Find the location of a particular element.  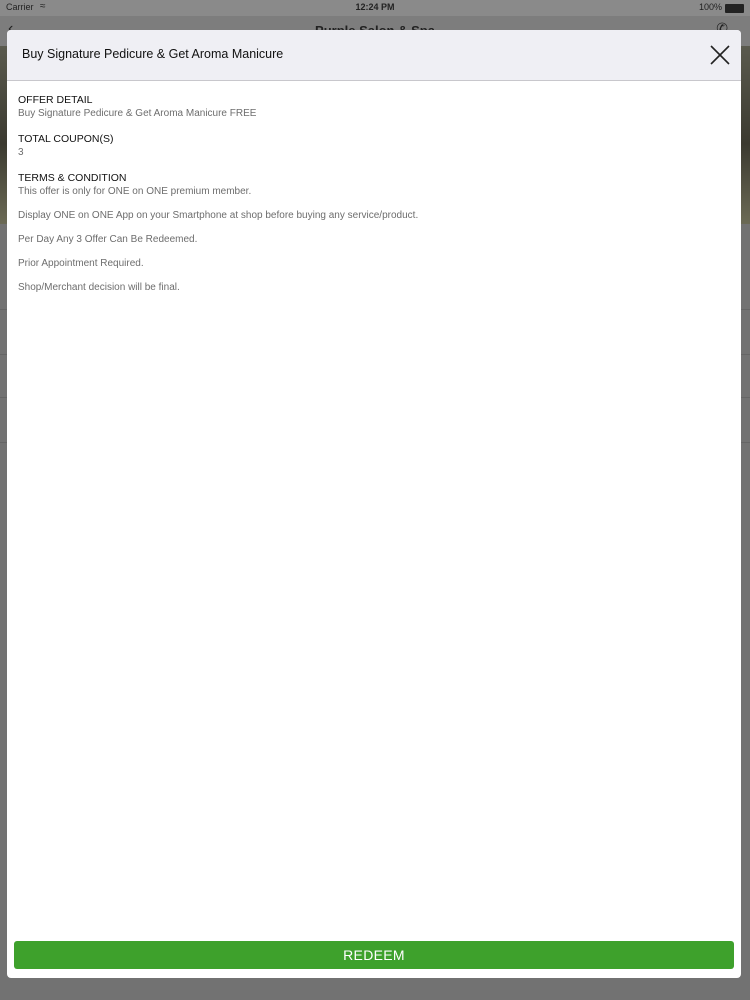

close-icon is located at coordinates (720, 55).